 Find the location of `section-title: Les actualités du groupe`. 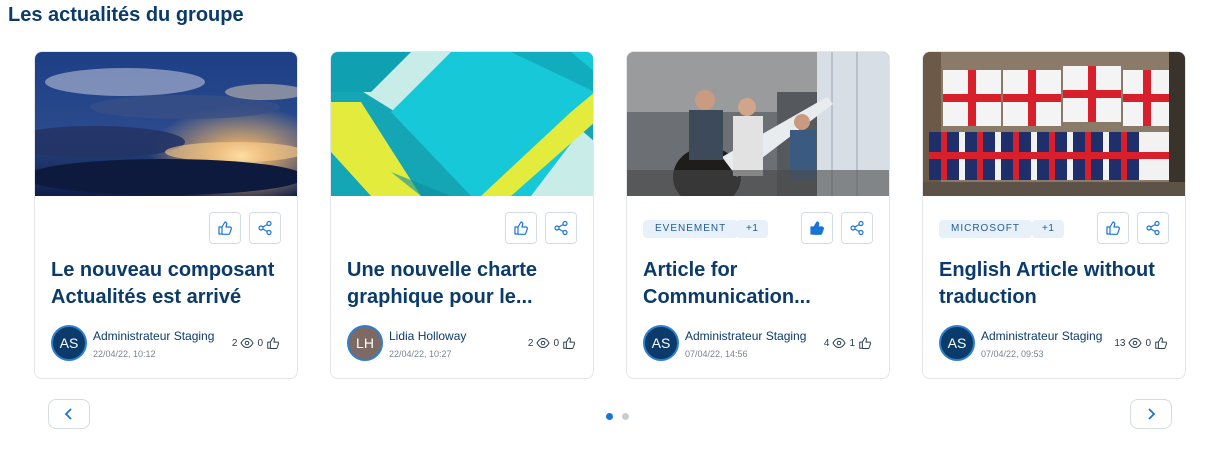

section-title: Les actualités du groupe is located at coordinates (126, 15).